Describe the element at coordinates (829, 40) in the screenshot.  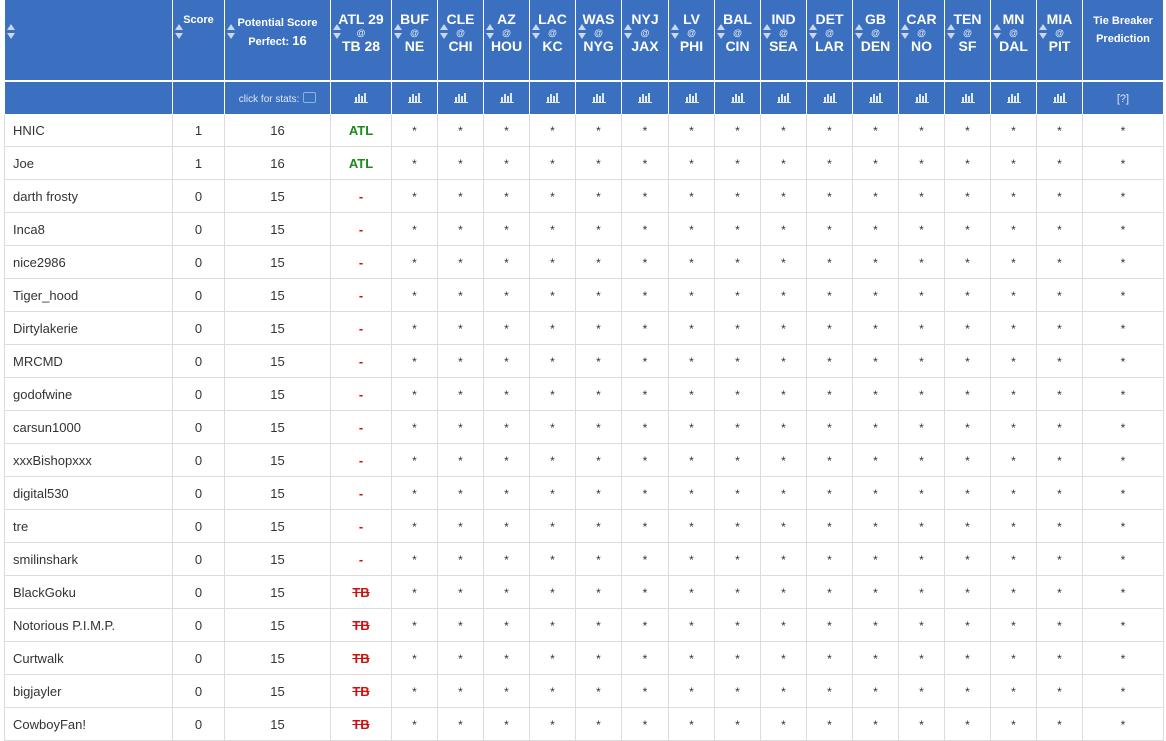
I see `game-column-header: DET @ LAR` at that location.